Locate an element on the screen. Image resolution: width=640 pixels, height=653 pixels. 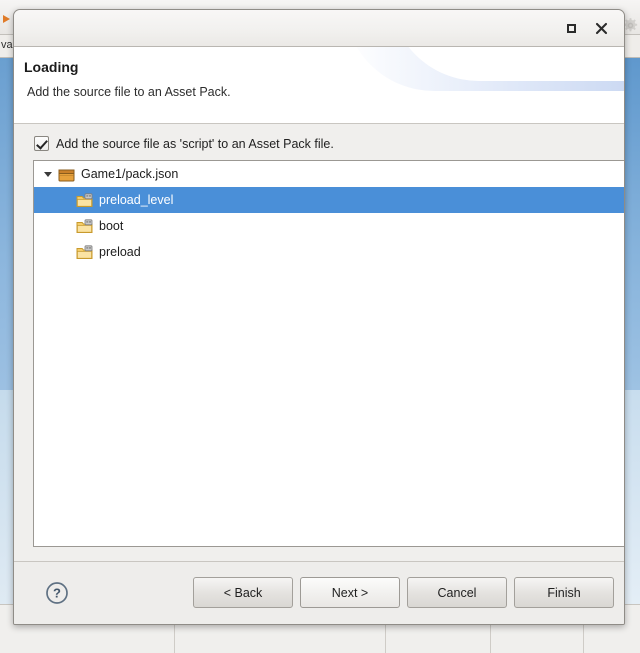
script-checkbox is located at coordinates (41, 143).